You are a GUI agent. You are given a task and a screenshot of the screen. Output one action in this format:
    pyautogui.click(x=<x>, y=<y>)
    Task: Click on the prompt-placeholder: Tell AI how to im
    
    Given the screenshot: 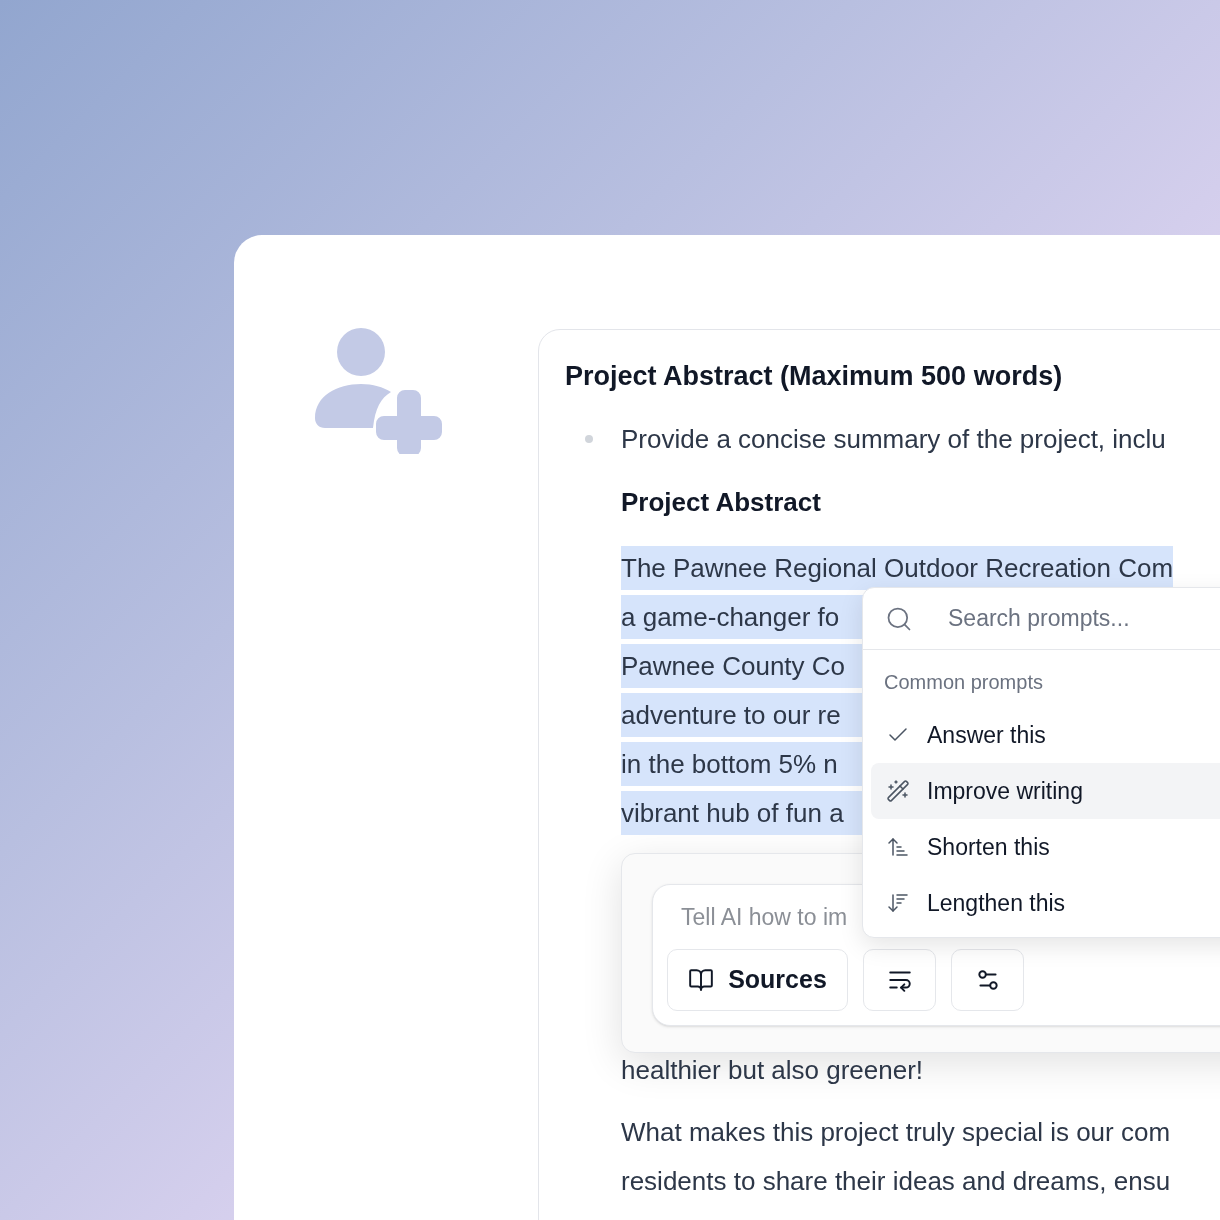 What is the action you would take?
    pyautogui.click(x=764, y=917)
    